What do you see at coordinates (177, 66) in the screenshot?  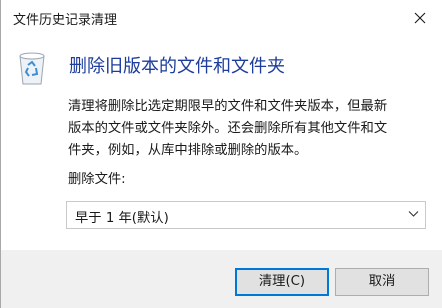 I see `dialog-heading: 删除旧版本的文件和文件夹` at bounding box center [177, 66].